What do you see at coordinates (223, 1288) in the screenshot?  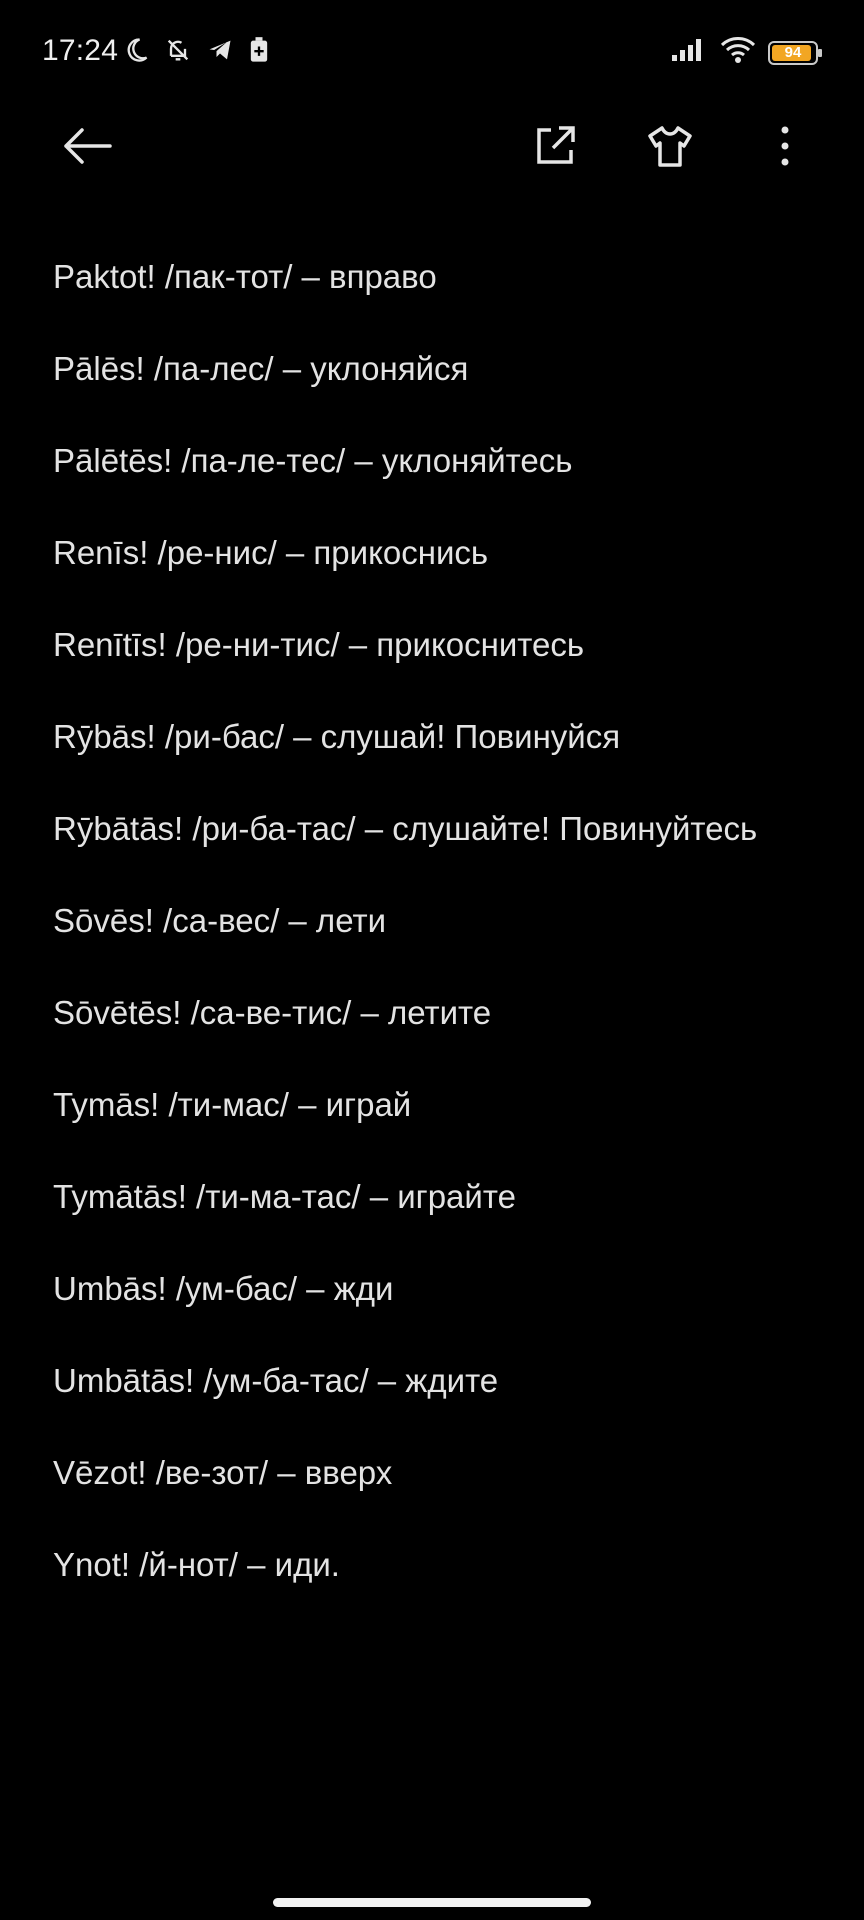 I see `entry-12: Umbās! /ум-бас/ – жди` at bounding box center [223, 1288].